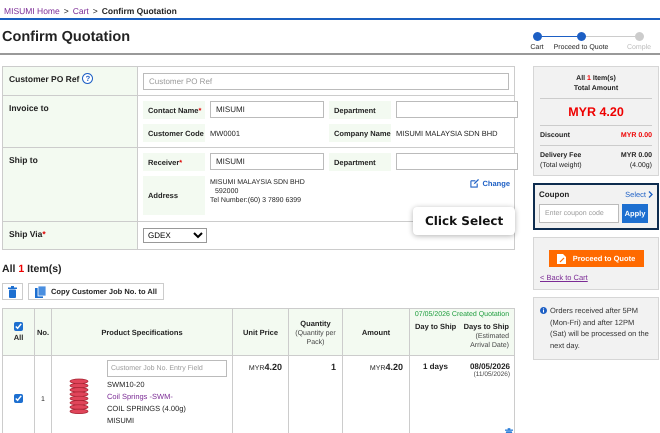 This screenshot has height=433, width=660. I want to click on total-amount: MYR 4.20, so click(596, 112).